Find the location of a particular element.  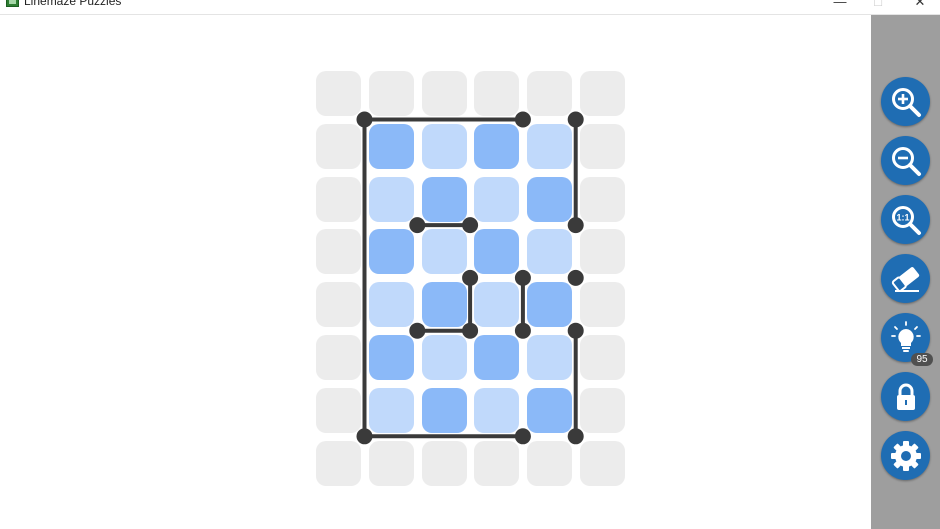

zoom-in-button is located at coordinates (905, 101).